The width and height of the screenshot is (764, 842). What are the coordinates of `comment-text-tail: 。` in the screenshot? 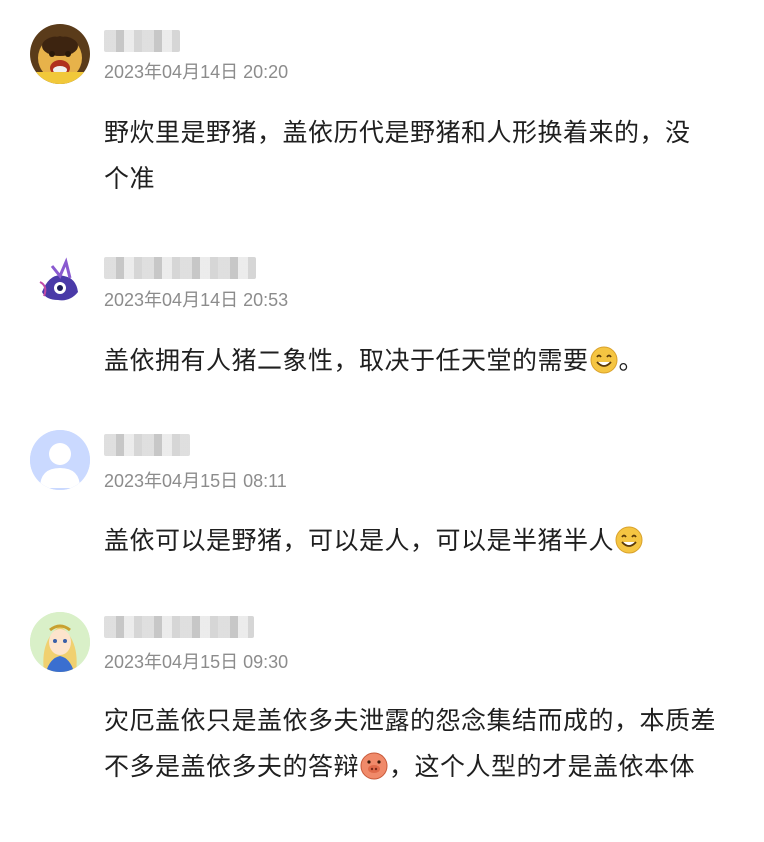 It's located at (631, 360).